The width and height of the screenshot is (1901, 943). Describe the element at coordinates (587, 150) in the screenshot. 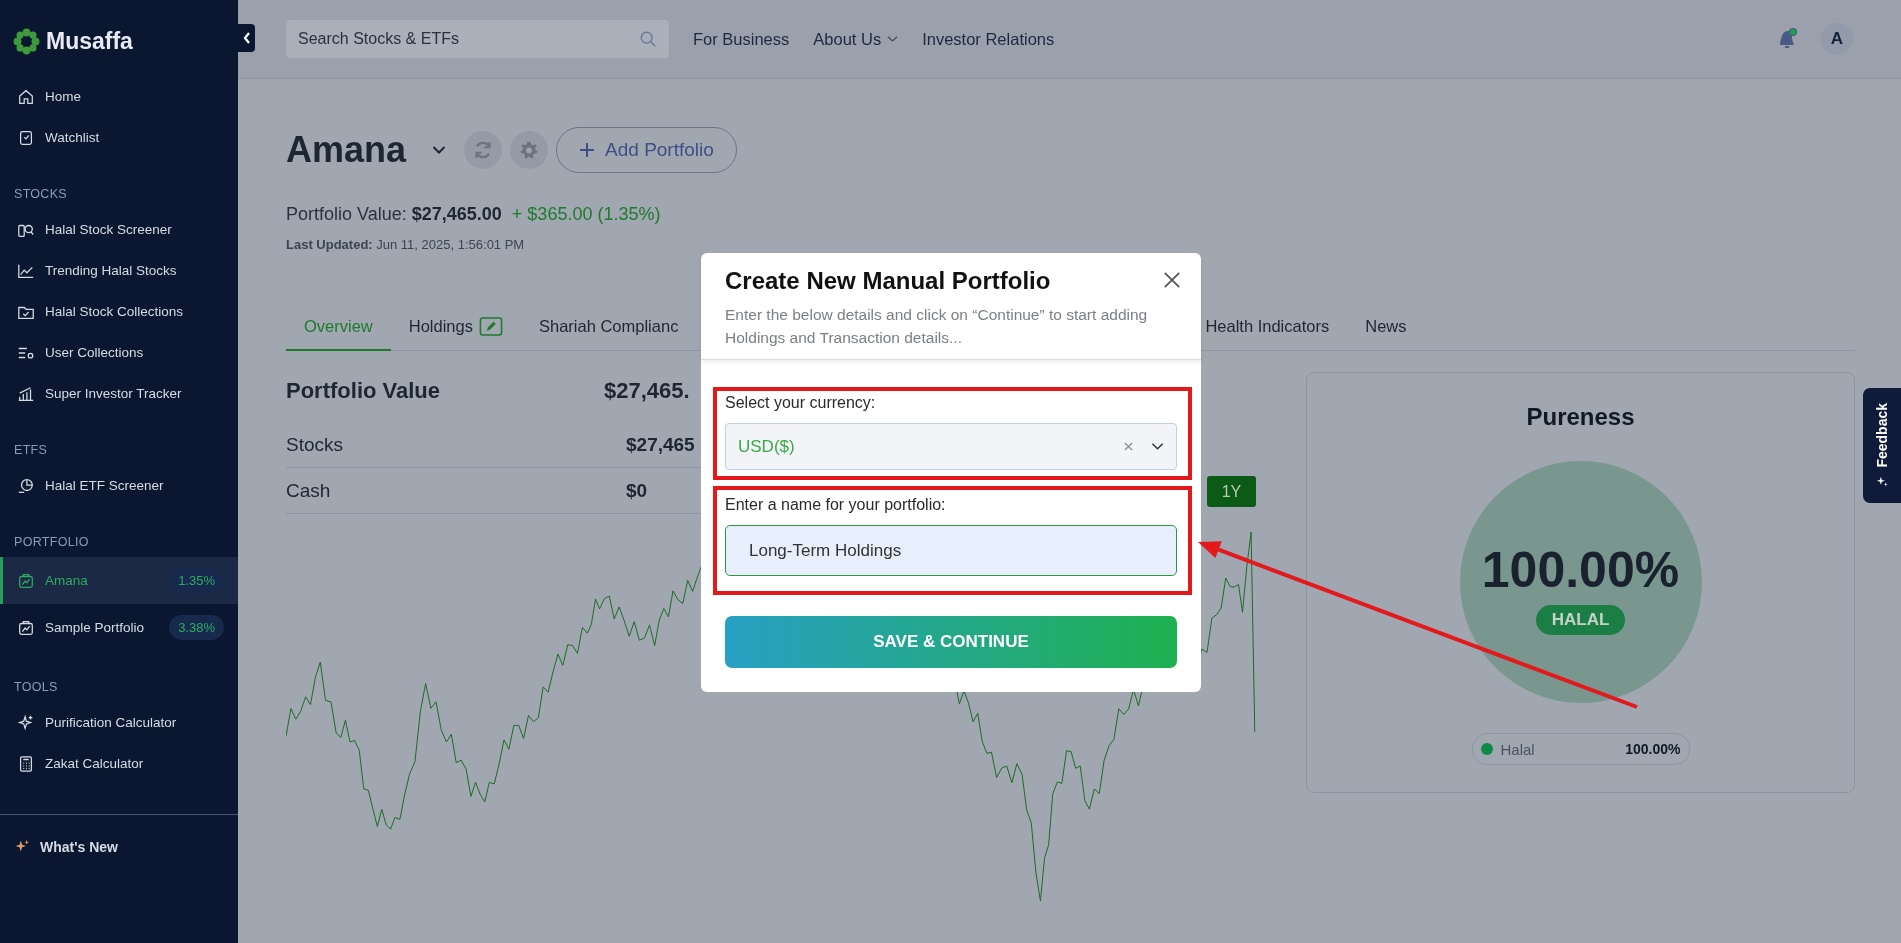

I see `plus-icon` at that location.